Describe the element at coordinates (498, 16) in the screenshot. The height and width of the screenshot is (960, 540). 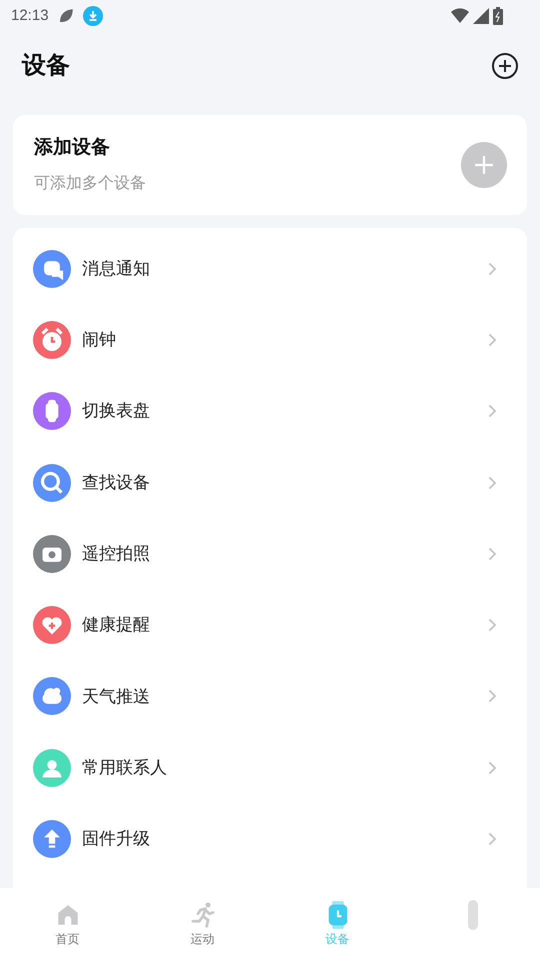
I see `battery-icon` at that location.